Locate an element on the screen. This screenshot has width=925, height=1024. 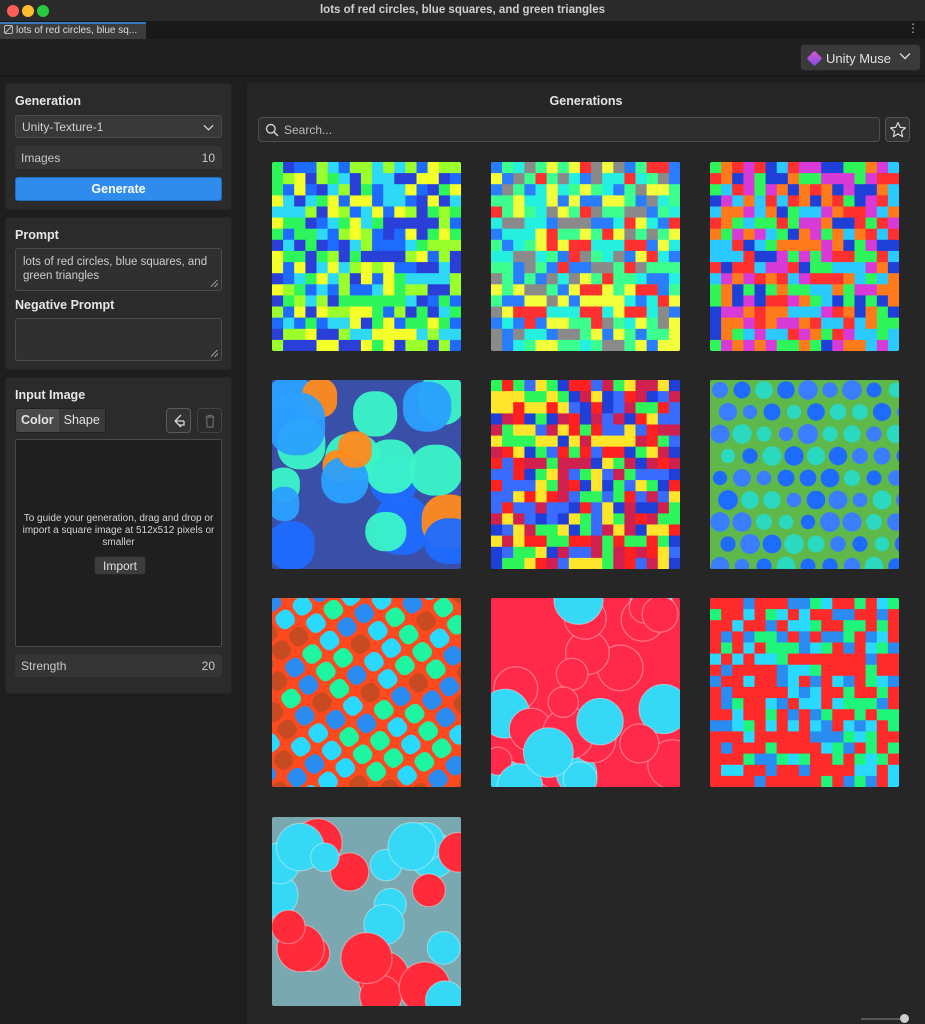
generation-title: Generation is located at coordinates (48, 101).